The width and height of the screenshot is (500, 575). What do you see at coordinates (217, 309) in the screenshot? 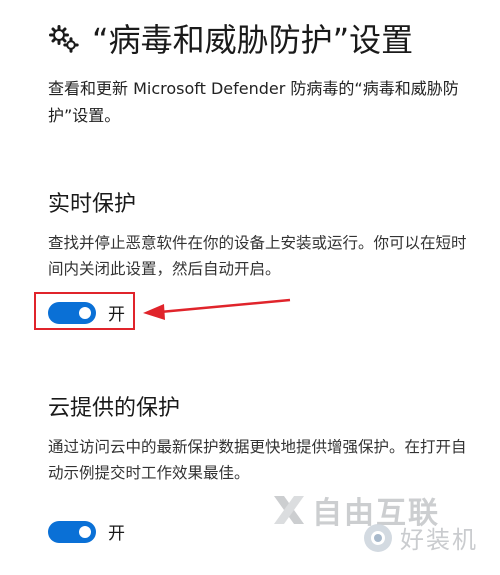
I see `annotation-arrow` at bounding box center [217, 309].